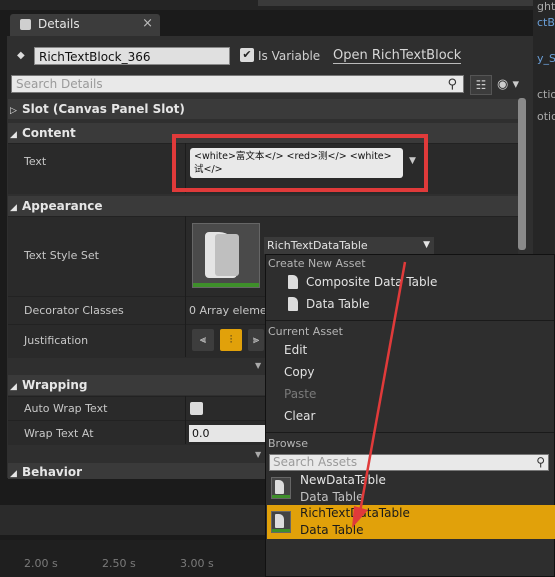 This screenshot has height=577, width=555. I want to click on details-icon, so click(25, 24).